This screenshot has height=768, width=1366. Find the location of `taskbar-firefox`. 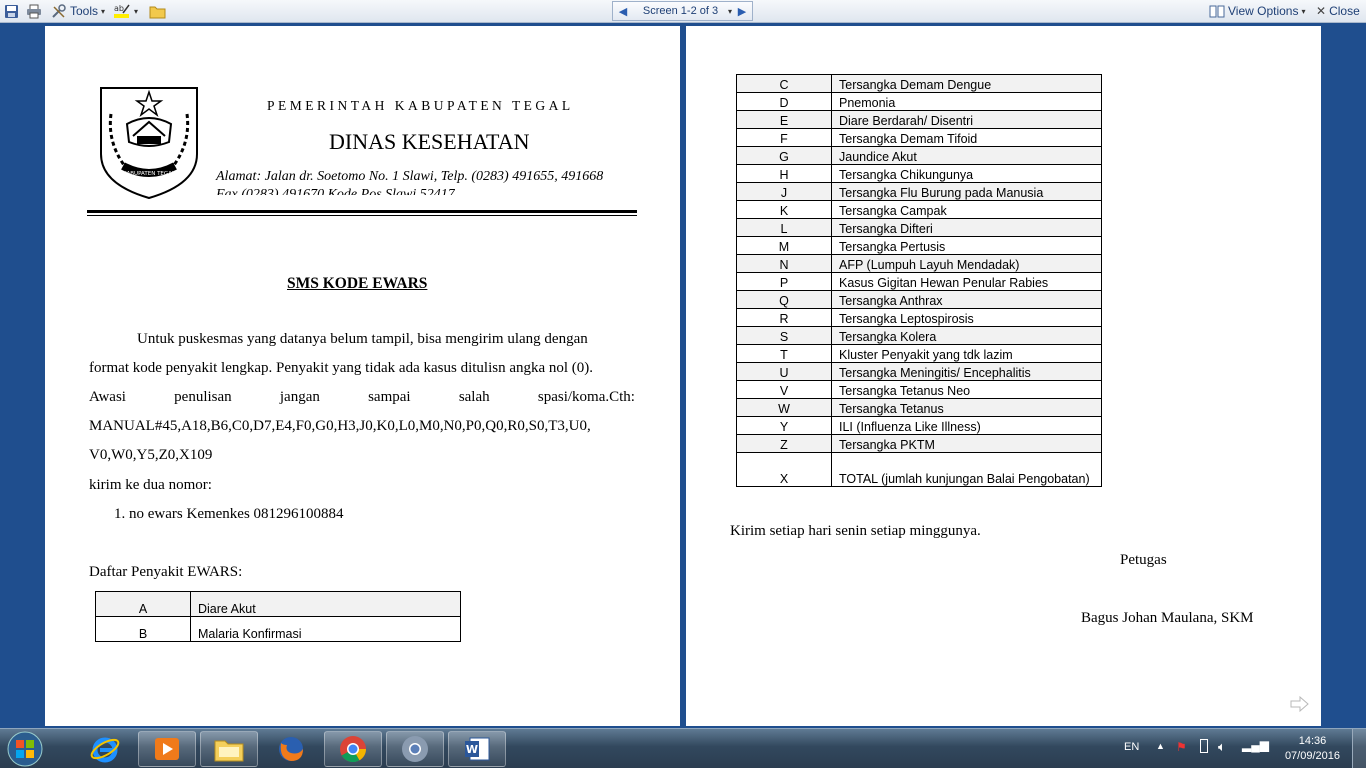

taskbar-firefox is located at coordinates (291, 749).